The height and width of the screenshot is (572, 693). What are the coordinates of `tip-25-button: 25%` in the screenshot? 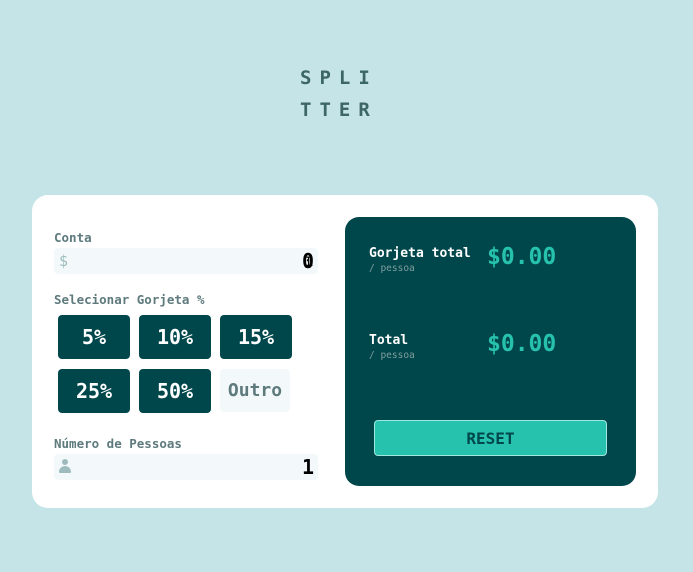 It's located at (94, 391).